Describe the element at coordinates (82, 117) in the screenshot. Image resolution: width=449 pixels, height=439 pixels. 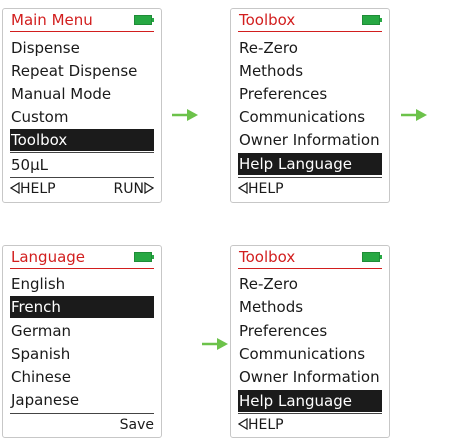
I see `menu-item-custom: Custom` at that location.